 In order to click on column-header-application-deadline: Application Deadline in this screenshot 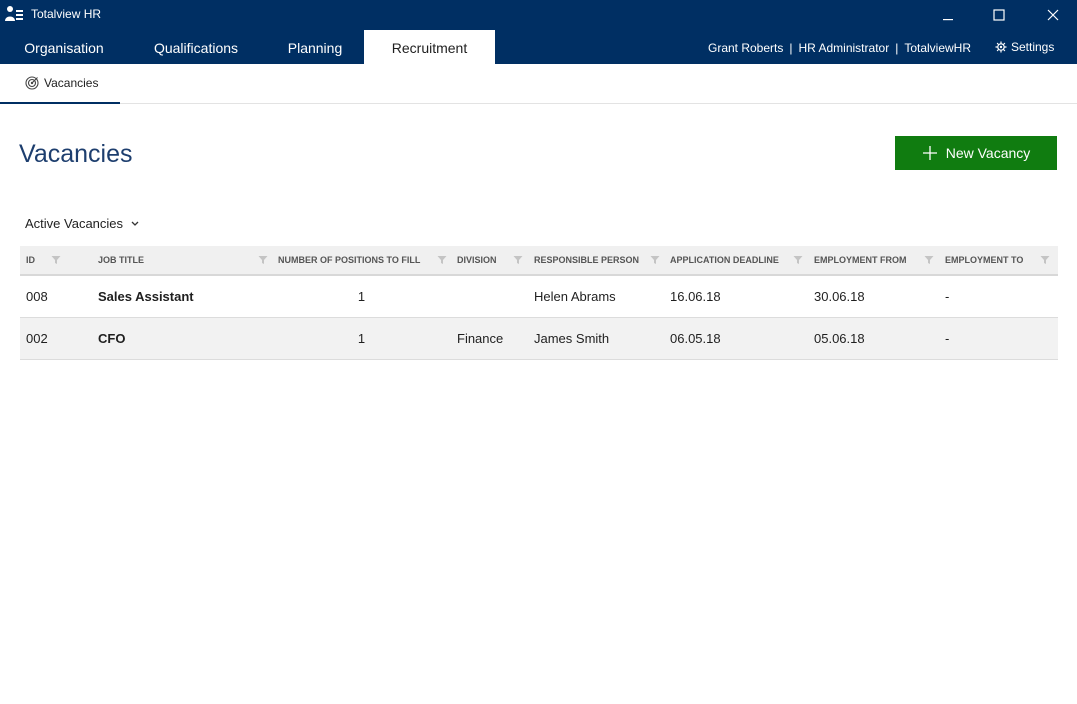, I will do `click(724, 260)`.